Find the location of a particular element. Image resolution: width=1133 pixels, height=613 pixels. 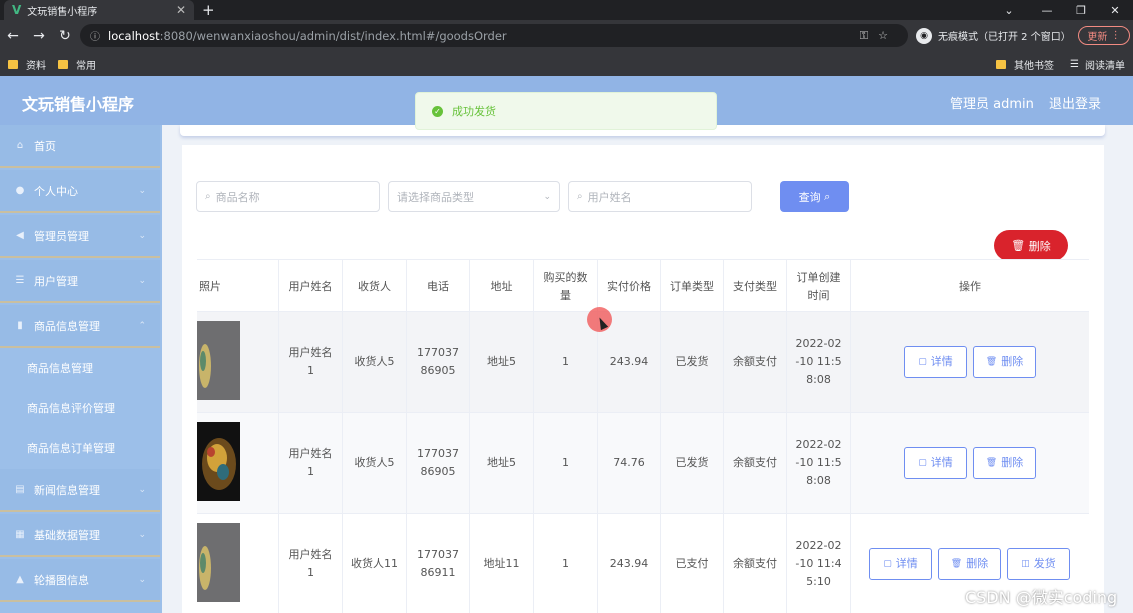

address-cell: 地址11 is located at coordinates (502, 563).